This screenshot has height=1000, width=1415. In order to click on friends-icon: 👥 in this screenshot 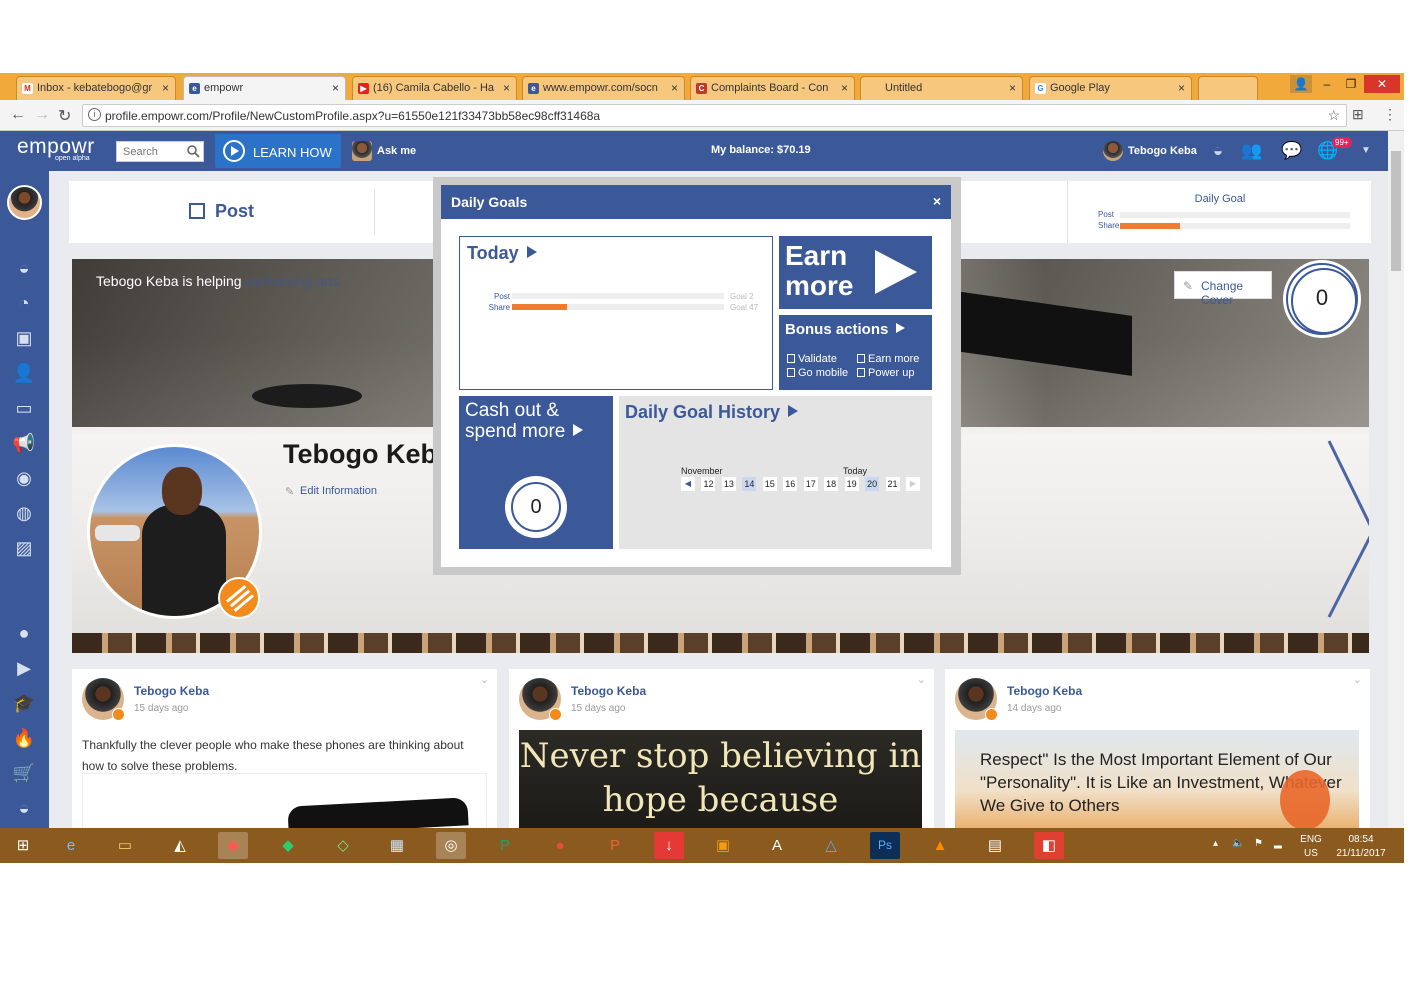, I will do `click(1252, 151)`.